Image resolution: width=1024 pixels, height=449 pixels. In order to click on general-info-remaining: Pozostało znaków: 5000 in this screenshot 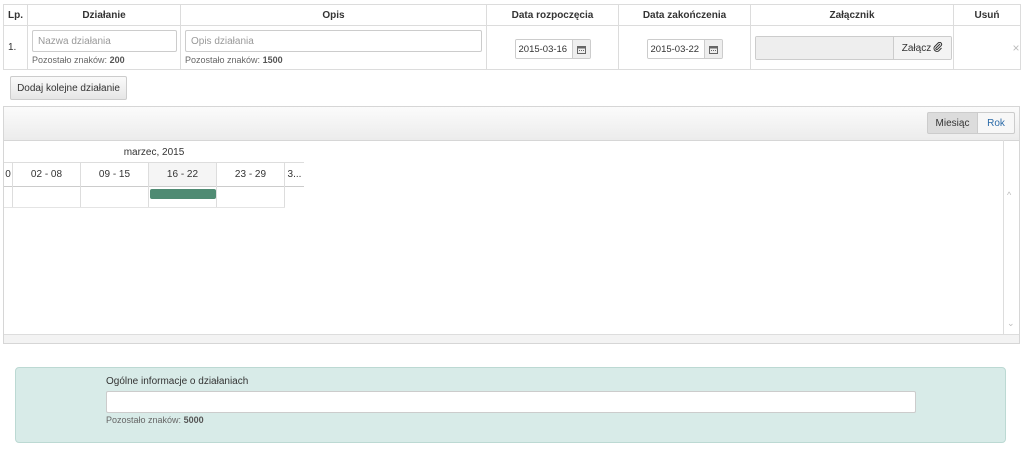, I will do `click(155, 420)`.